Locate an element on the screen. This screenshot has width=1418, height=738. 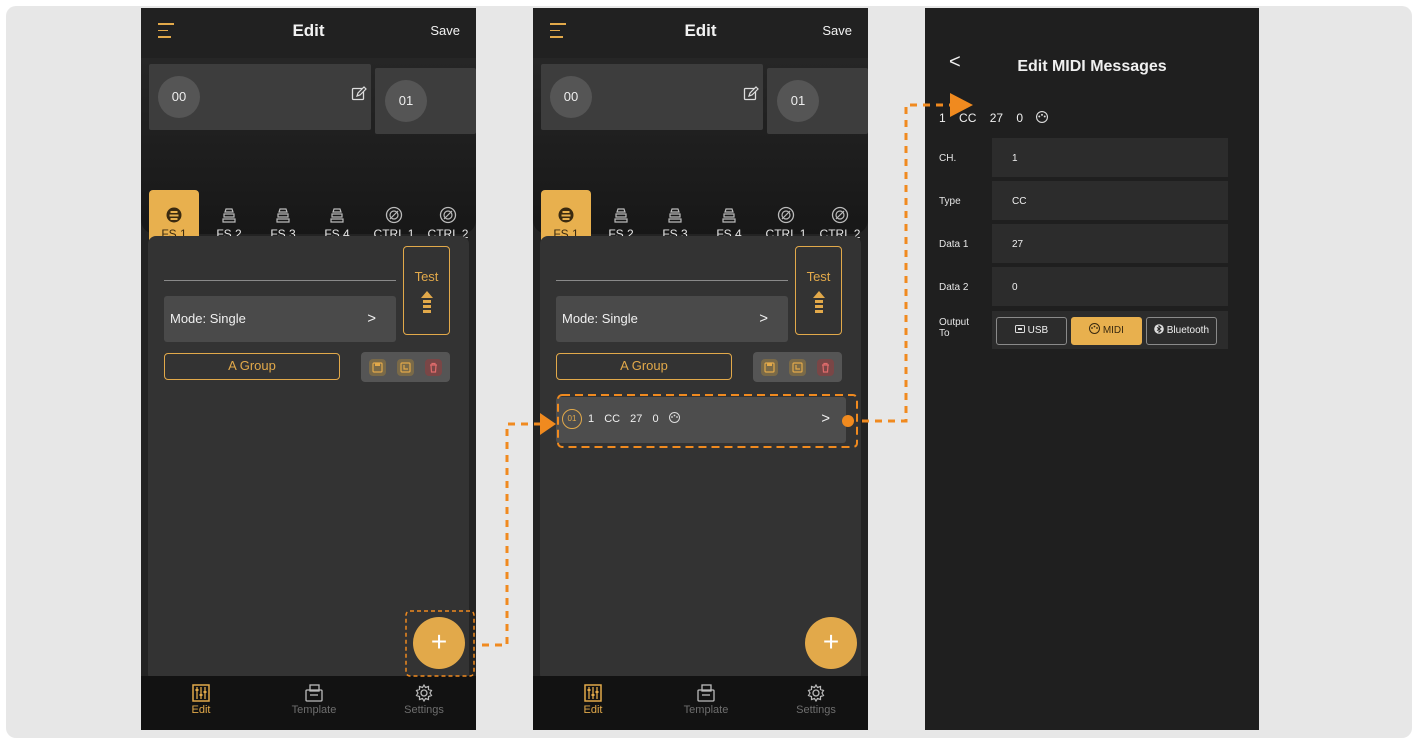
output-usb-button: USB is located at coordinates (1031, 331).